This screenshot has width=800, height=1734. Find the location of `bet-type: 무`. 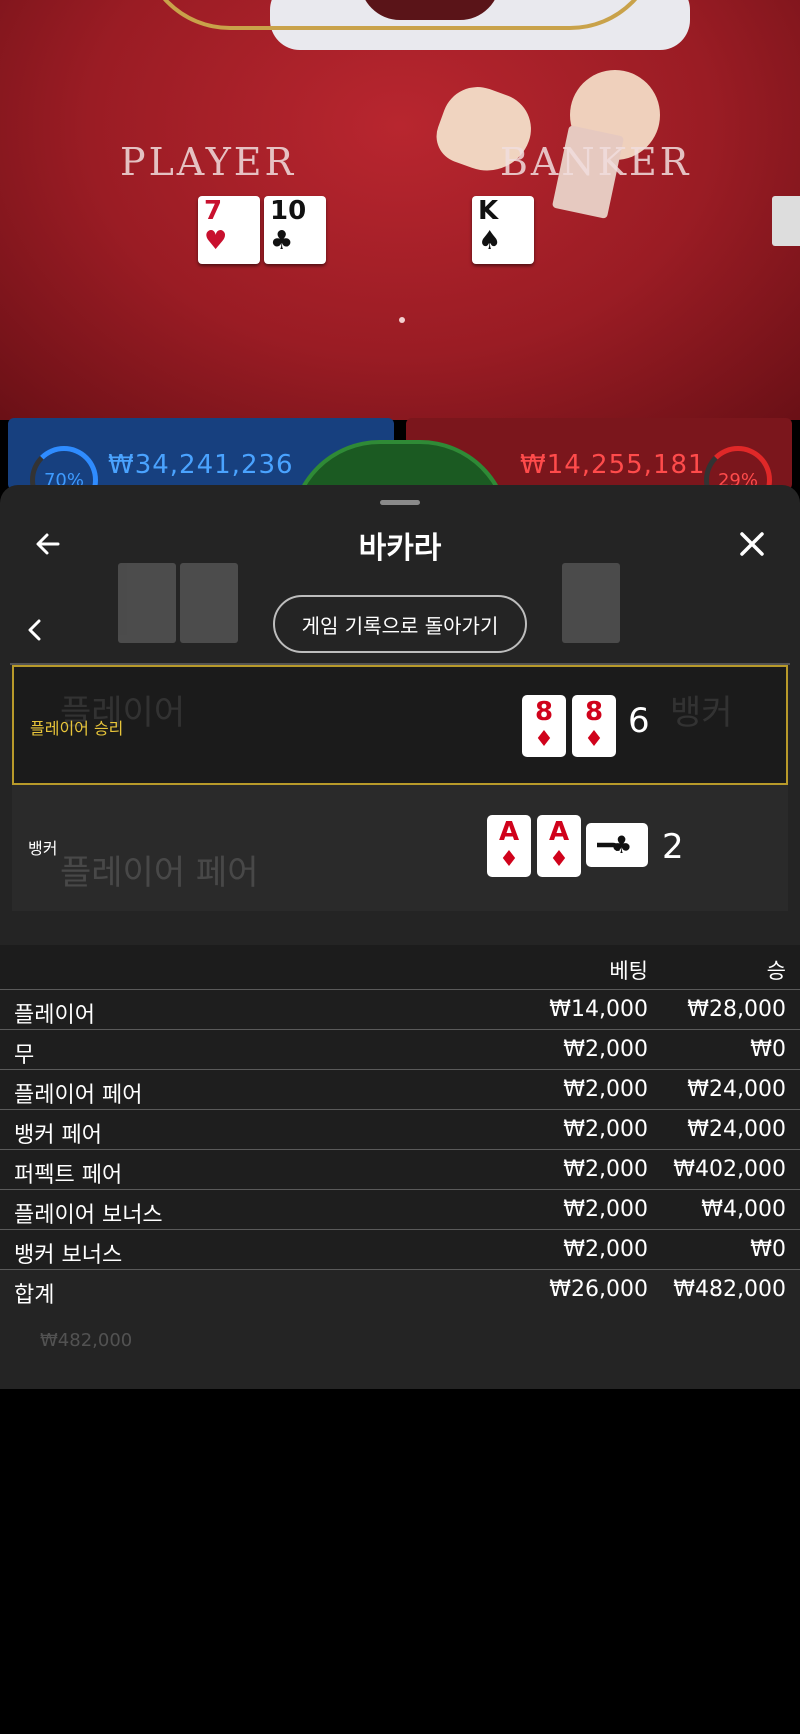

bet-type: 무 is located at coordinates (24, 1055).